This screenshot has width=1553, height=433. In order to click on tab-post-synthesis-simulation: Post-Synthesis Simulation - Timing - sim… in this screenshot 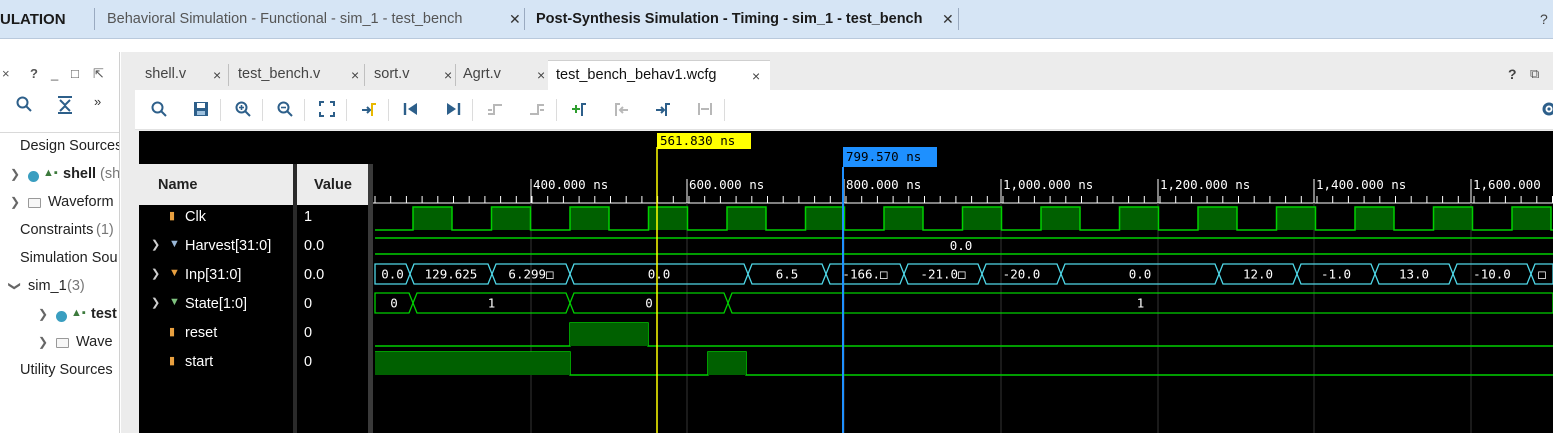, I will do `click(746, 19)`.